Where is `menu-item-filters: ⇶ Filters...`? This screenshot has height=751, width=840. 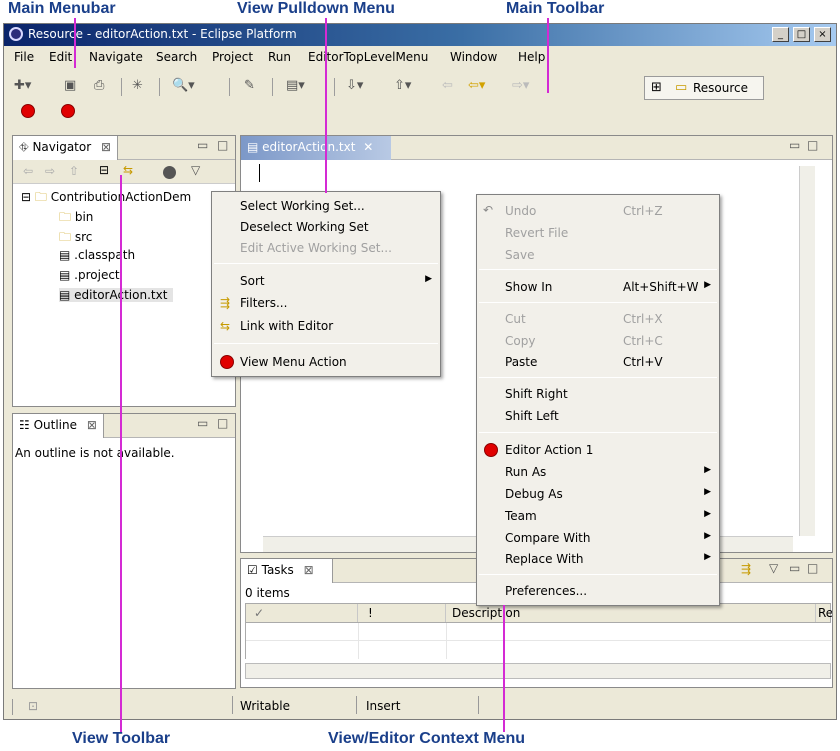
menu-item-filters: ⇶ Filters... is located at coordinates (326, 303).